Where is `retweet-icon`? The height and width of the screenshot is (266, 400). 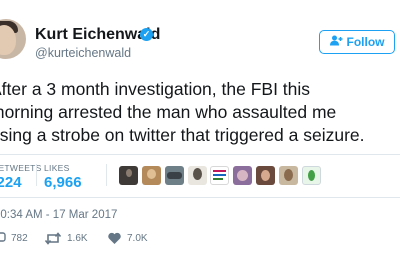 retweet-icon is located at coordinates (53, 238).